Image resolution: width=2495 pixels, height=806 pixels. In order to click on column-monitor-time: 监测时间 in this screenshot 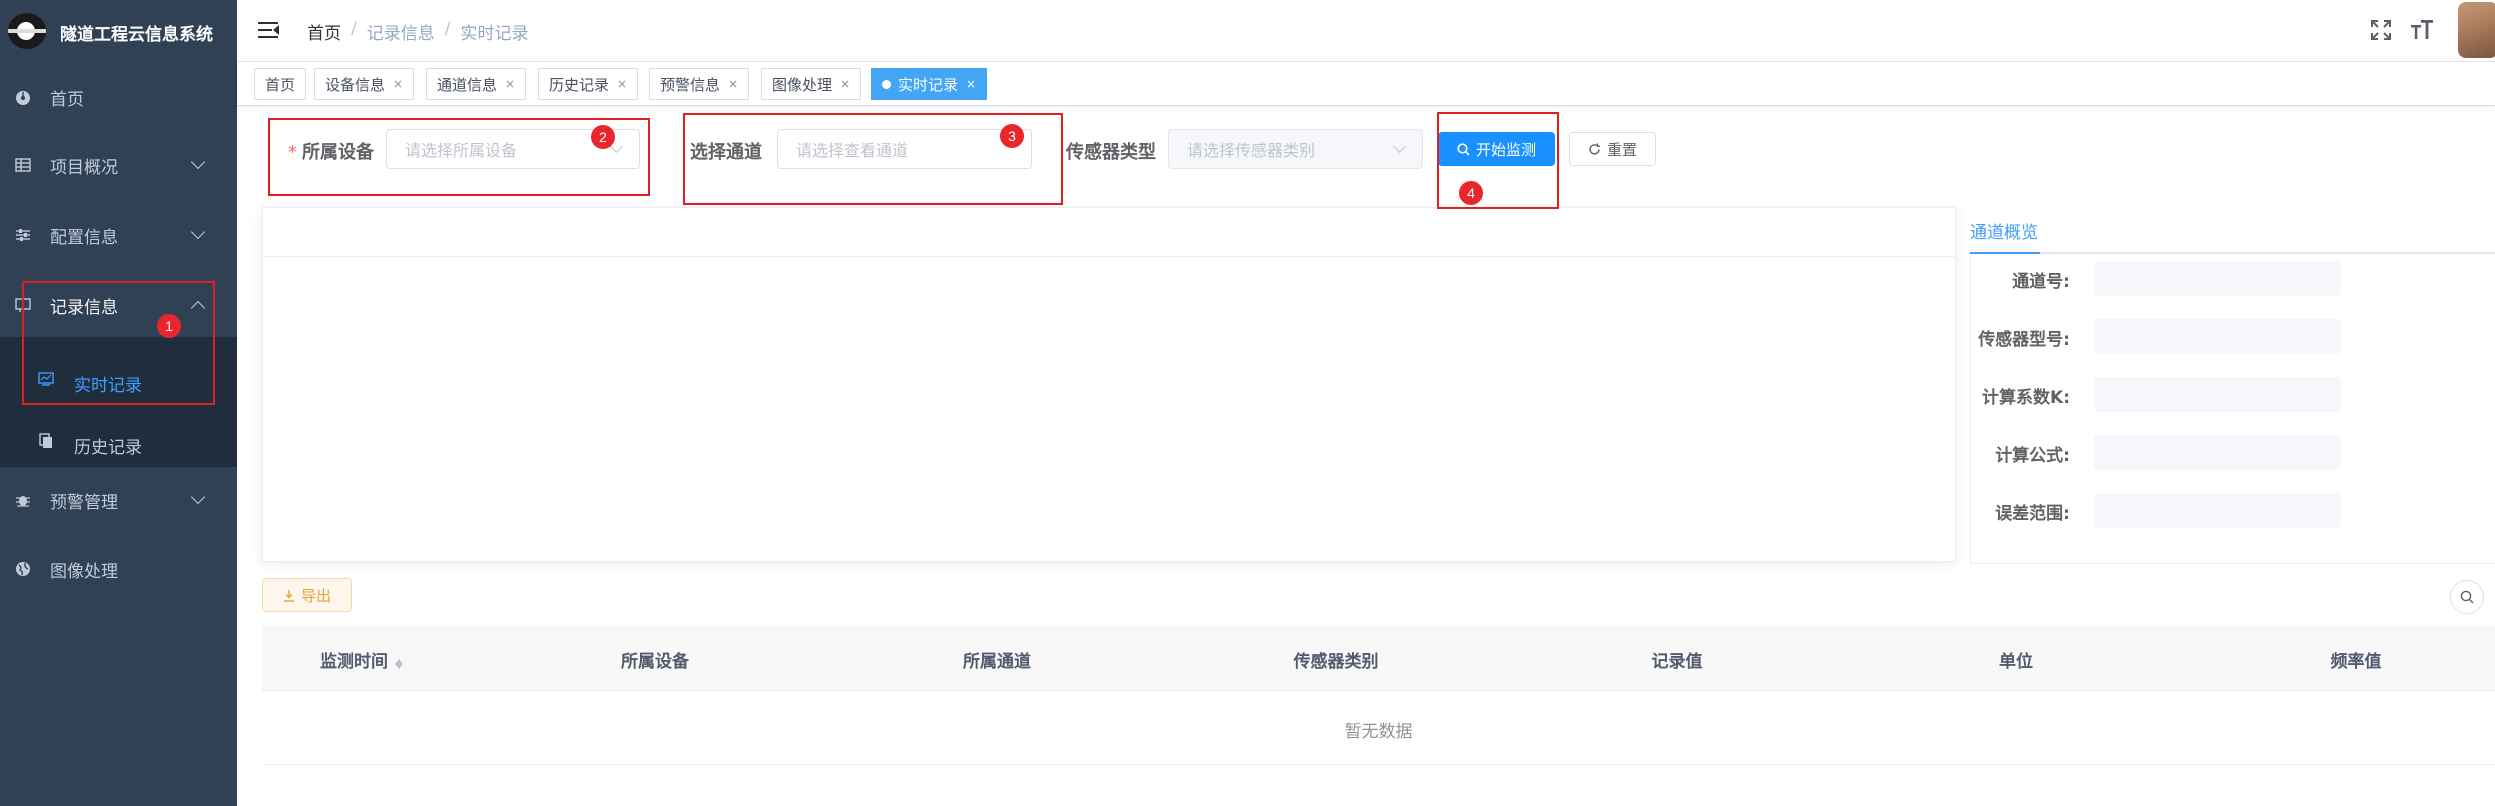, I will do `click(362, 659)`.